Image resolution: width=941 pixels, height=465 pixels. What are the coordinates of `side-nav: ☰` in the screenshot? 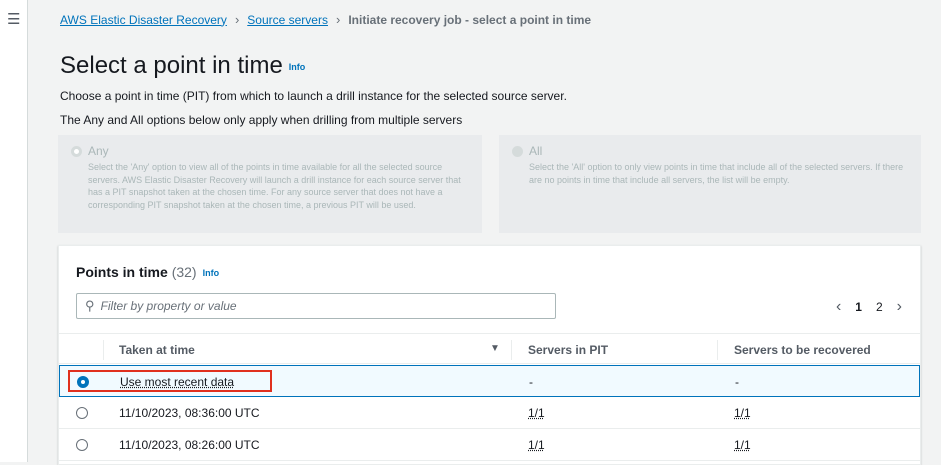 It's located at (14, 231).